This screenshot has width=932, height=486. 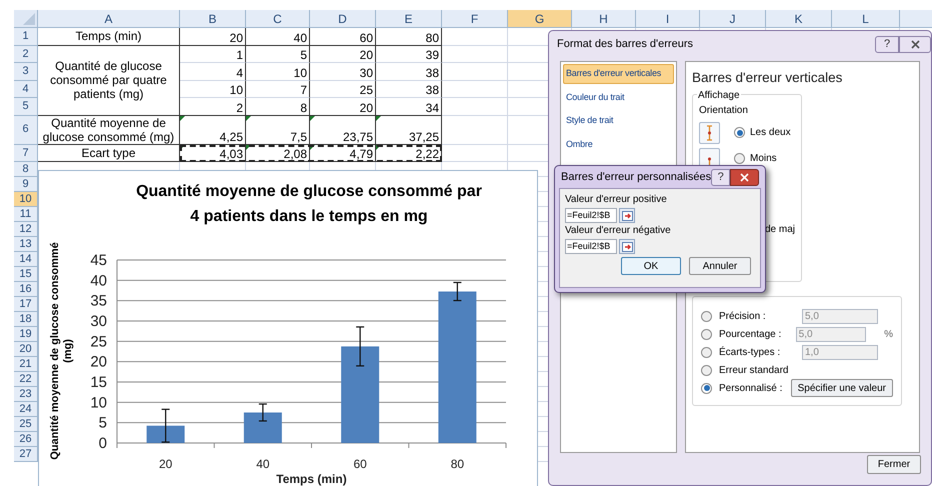 I want to click on column-header: K, so click(x=799, y=19).